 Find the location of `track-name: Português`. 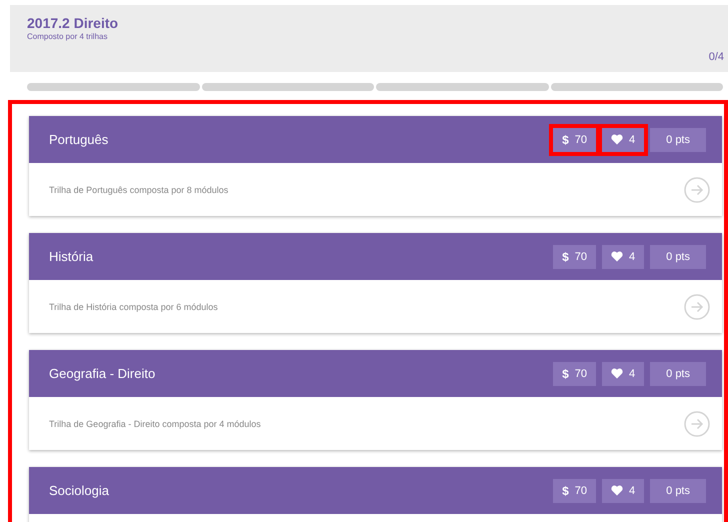

track-name: Português is located at coordinates (78, 139).